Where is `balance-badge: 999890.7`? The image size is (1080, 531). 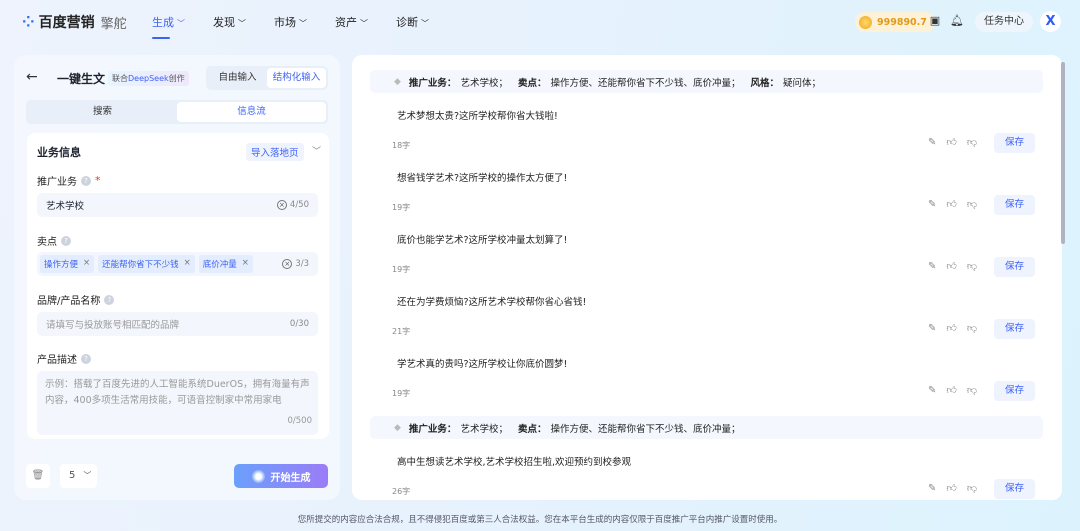 balance-badge: 999890.7 is located at coordinates (895, 22).